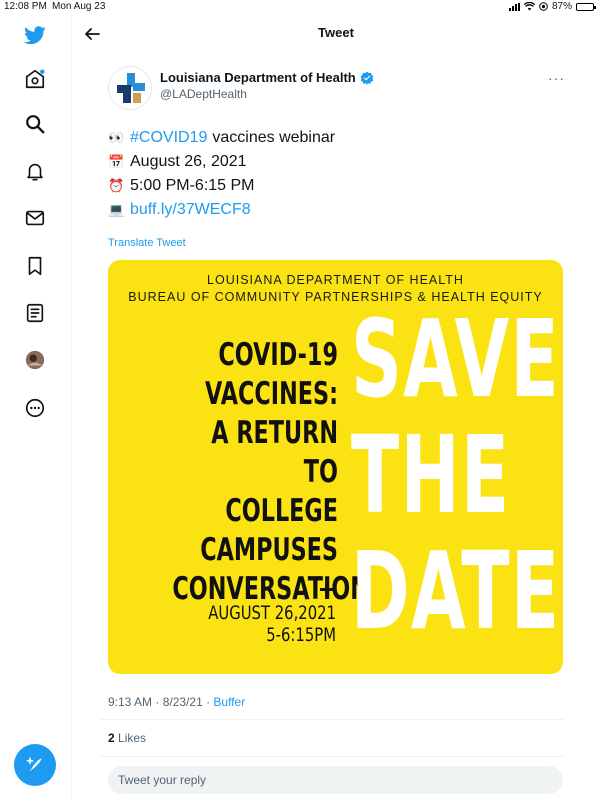 The height and width of the screenshot is (800, 600). What do you see at coordinates (271, 394) in the screenshot?
I see `image-title-line: VACCINES:` at bounding box center [271, 394].